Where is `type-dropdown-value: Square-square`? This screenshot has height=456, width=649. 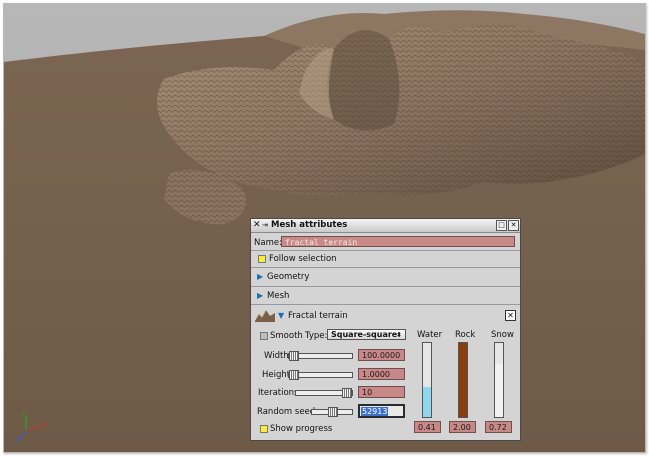
type-dropdown-value: Square-square is located at coordinates (364, 334).